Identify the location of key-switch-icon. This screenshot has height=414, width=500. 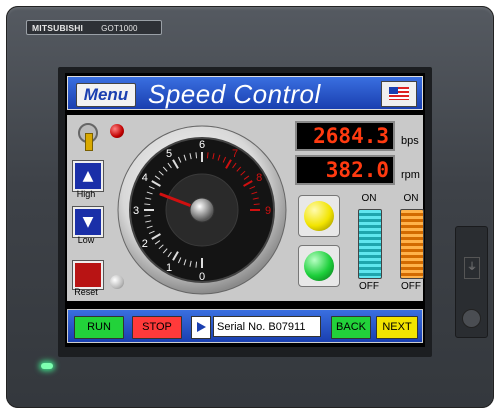
(87, 137).